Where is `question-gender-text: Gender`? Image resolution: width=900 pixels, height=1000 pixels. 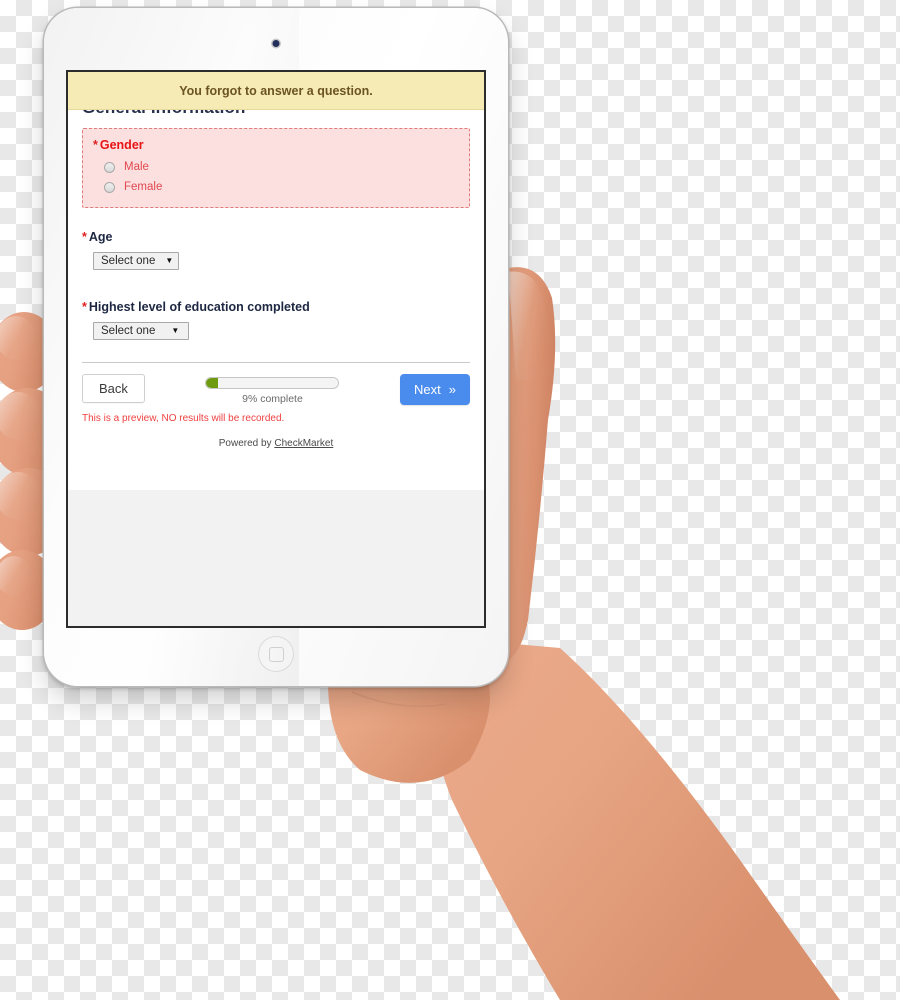
question-gender-text: Gender is located at coordinates (121, 145).